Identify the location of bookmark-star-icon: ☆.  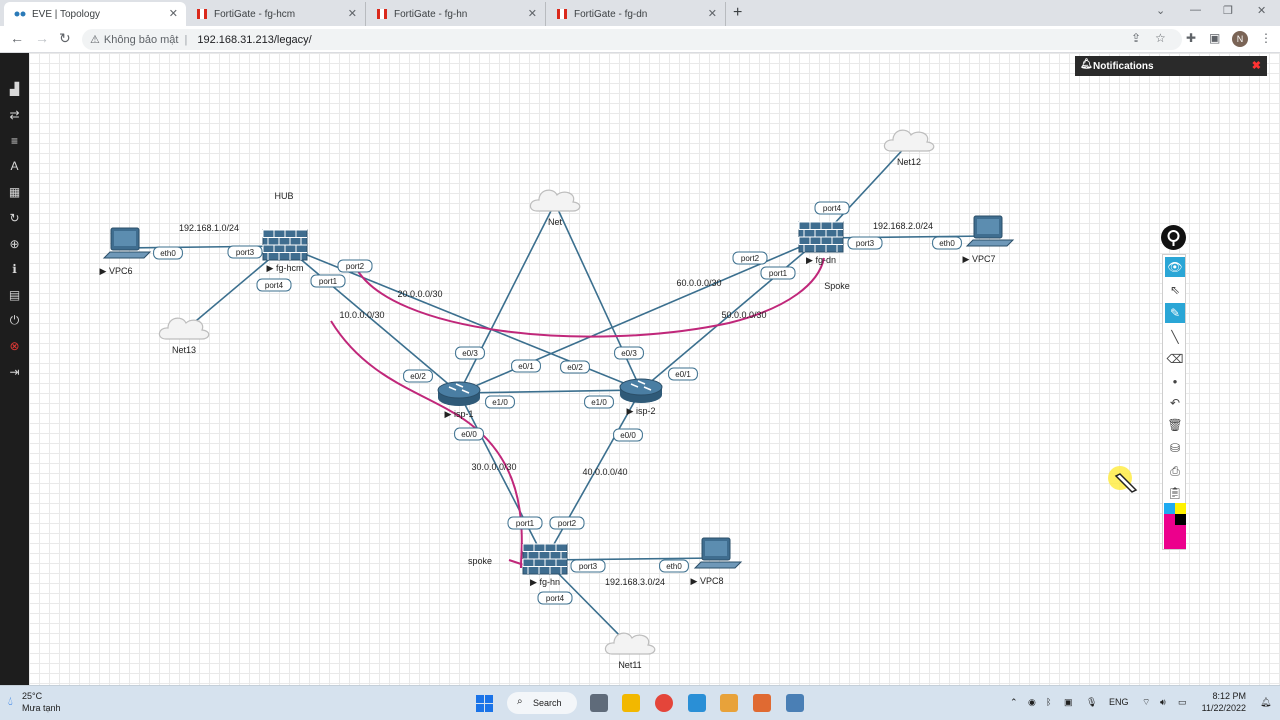
(1160, 38).